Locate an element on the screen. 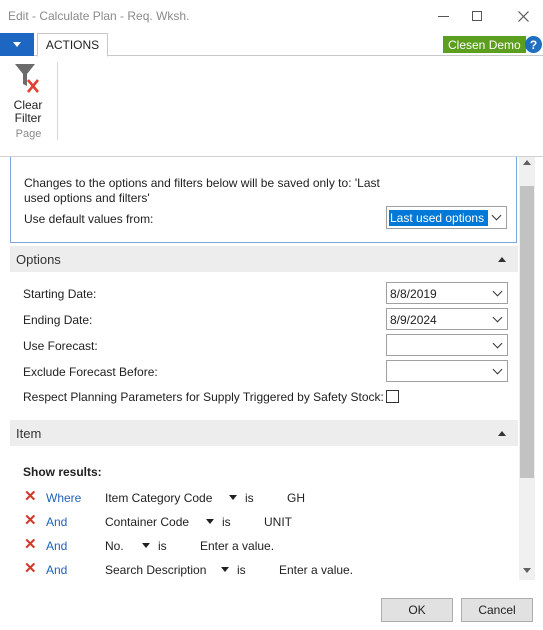 This screenshot has width=543, height=630. filter-row: ✕ And No. is Enter a value. is located at coordinates (259, 546).